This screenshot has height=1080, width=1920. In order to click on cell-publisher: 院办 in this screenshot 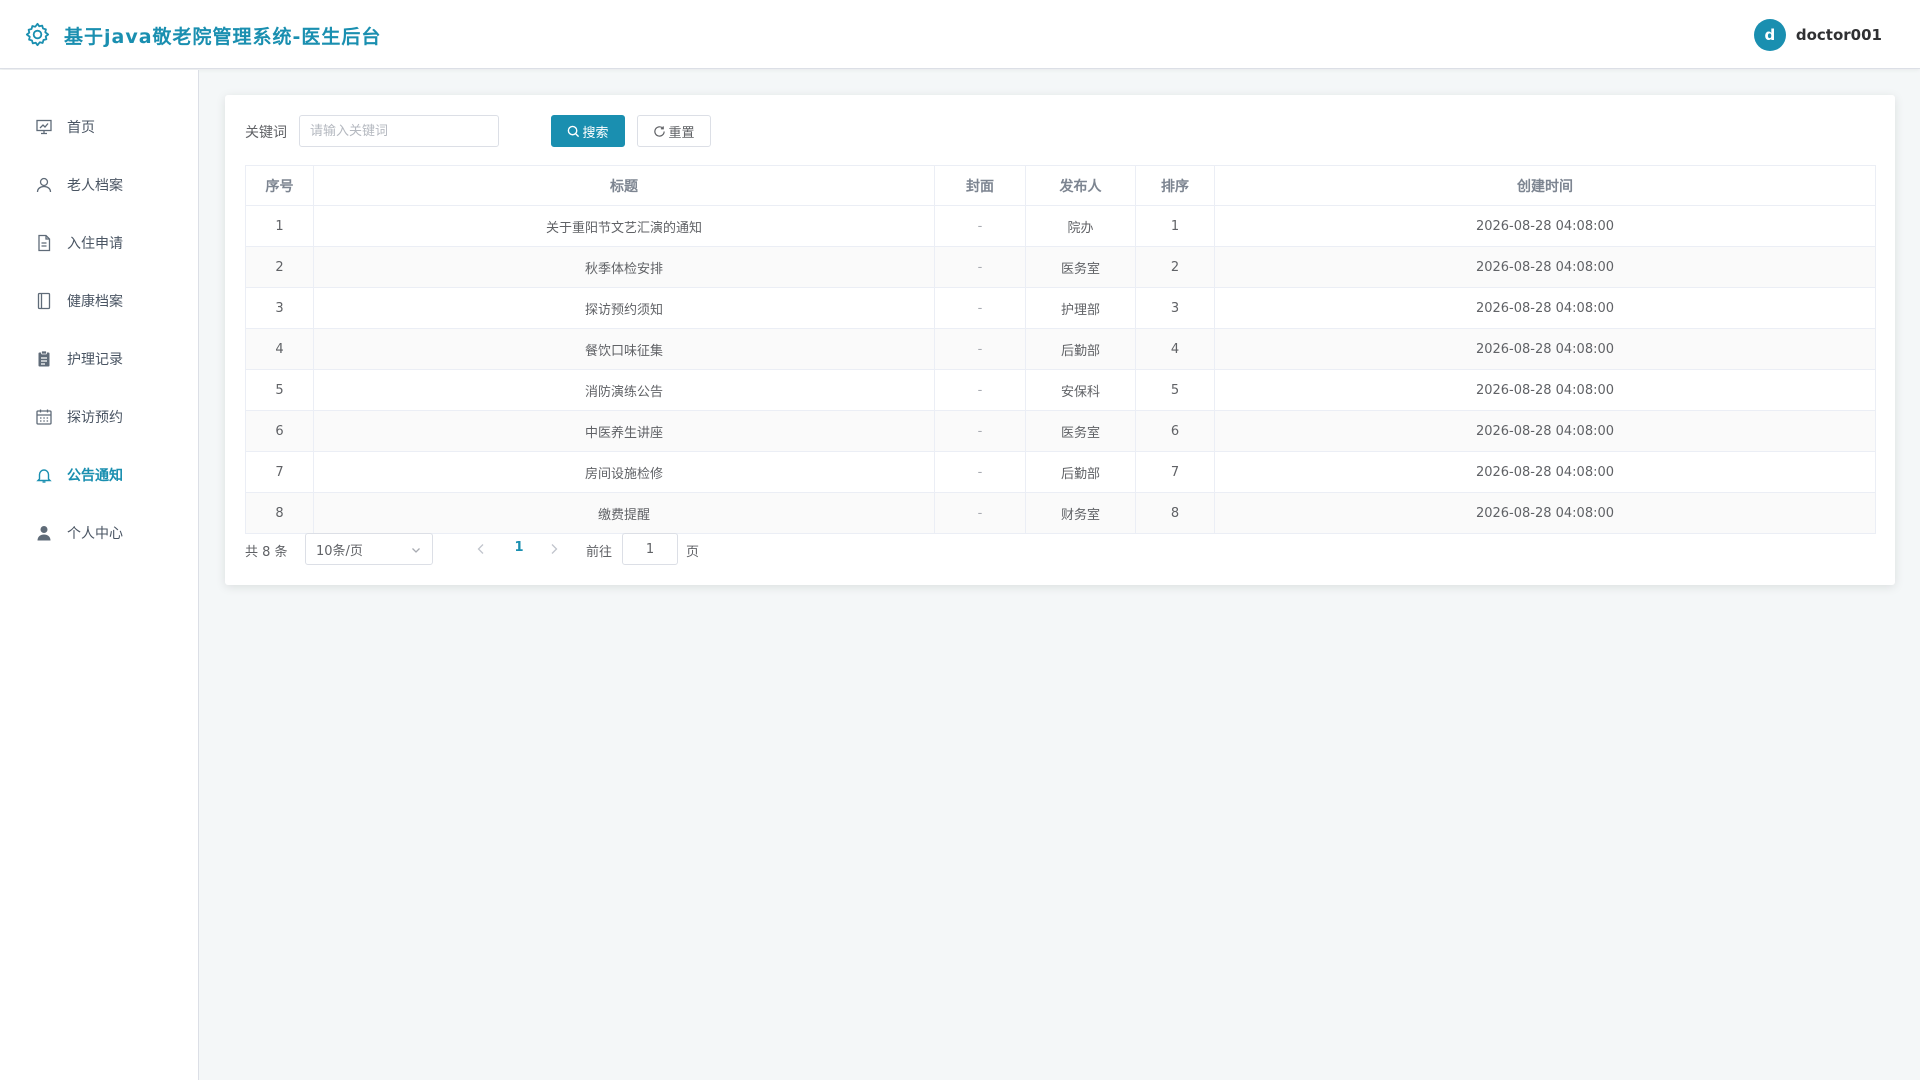, I will do `click(1080, 226)`.